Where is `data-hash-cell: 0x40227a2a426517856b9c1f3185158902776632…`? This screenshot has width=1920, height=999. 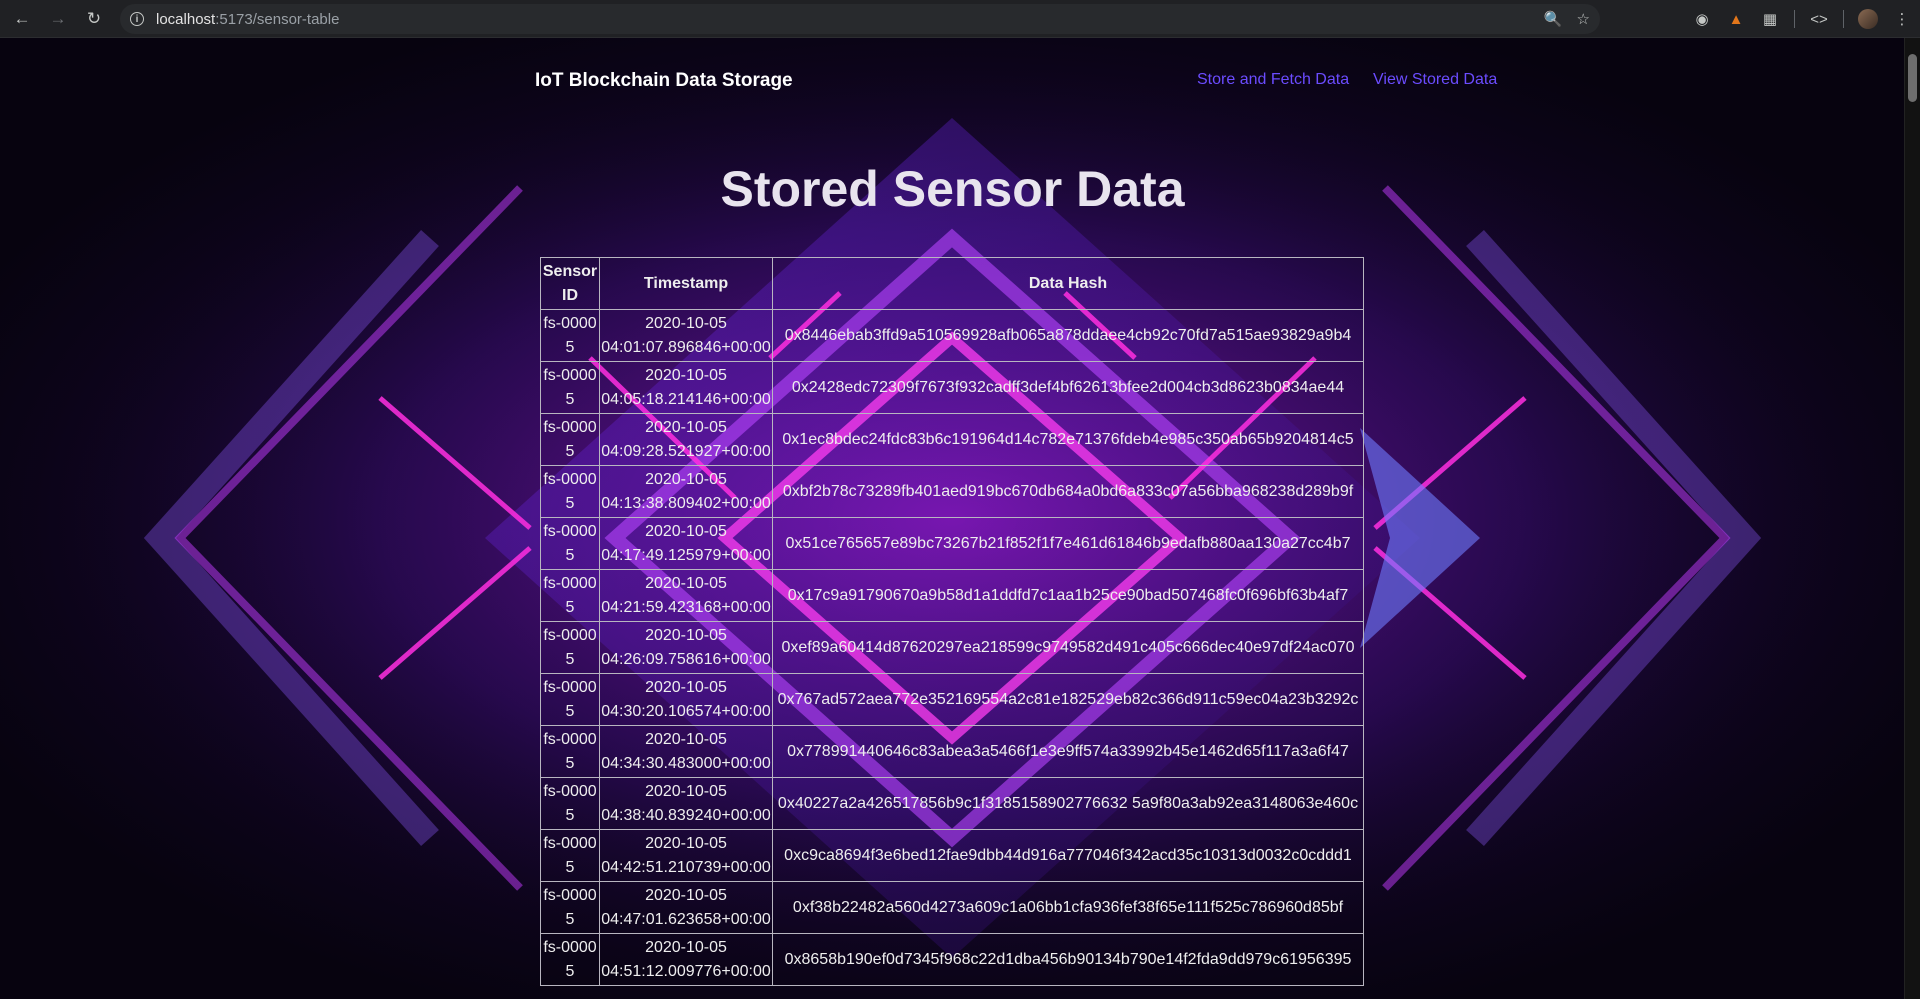 data-hash-cell: 0x40227a2a426517856b9c1f3185158902776632… is located at coordinates (1068, 803).